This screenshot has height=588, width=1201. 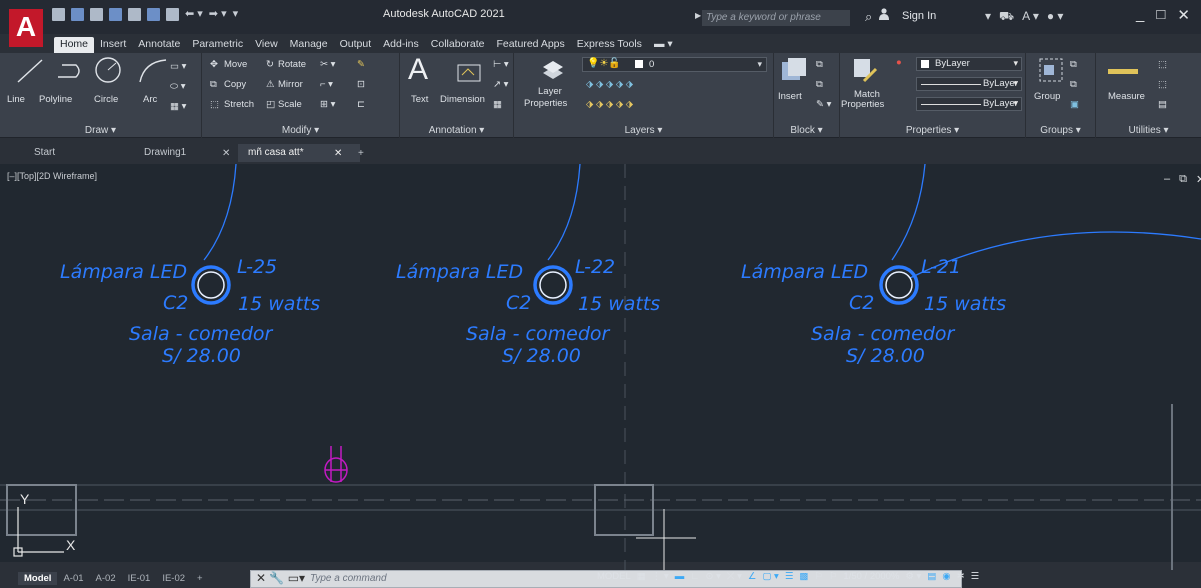 What do you see at coordinates (1162, 104) in the screenshot?
I see `calculator-icon: ▤` at bounding box center [1162, 104].